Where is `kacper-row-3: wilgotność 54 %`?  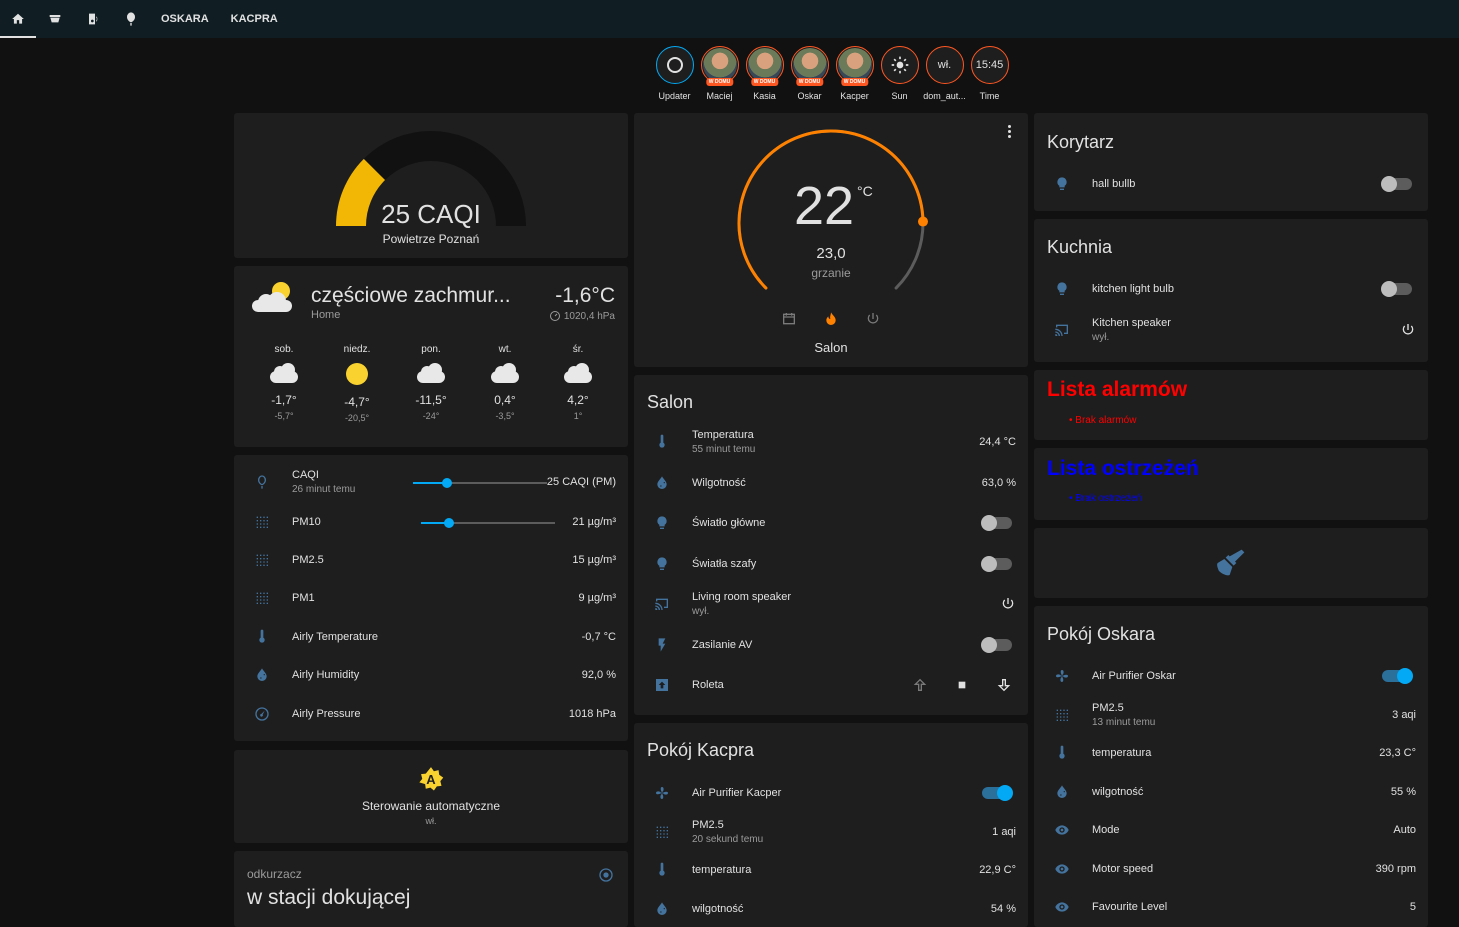 kacper-row-3: wilgotność 54 % is located at coordinates (831, 909).